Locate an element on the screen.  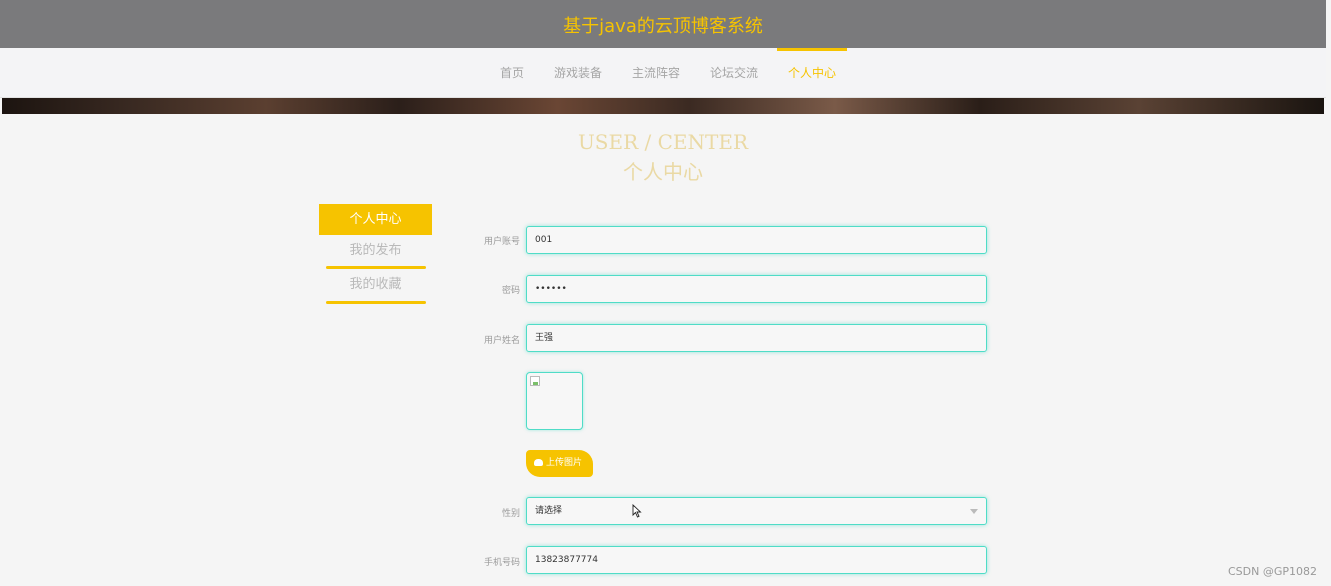
sidebar: 个人中心 我的发布 我的收藏 is located at coordinates (375, 254).